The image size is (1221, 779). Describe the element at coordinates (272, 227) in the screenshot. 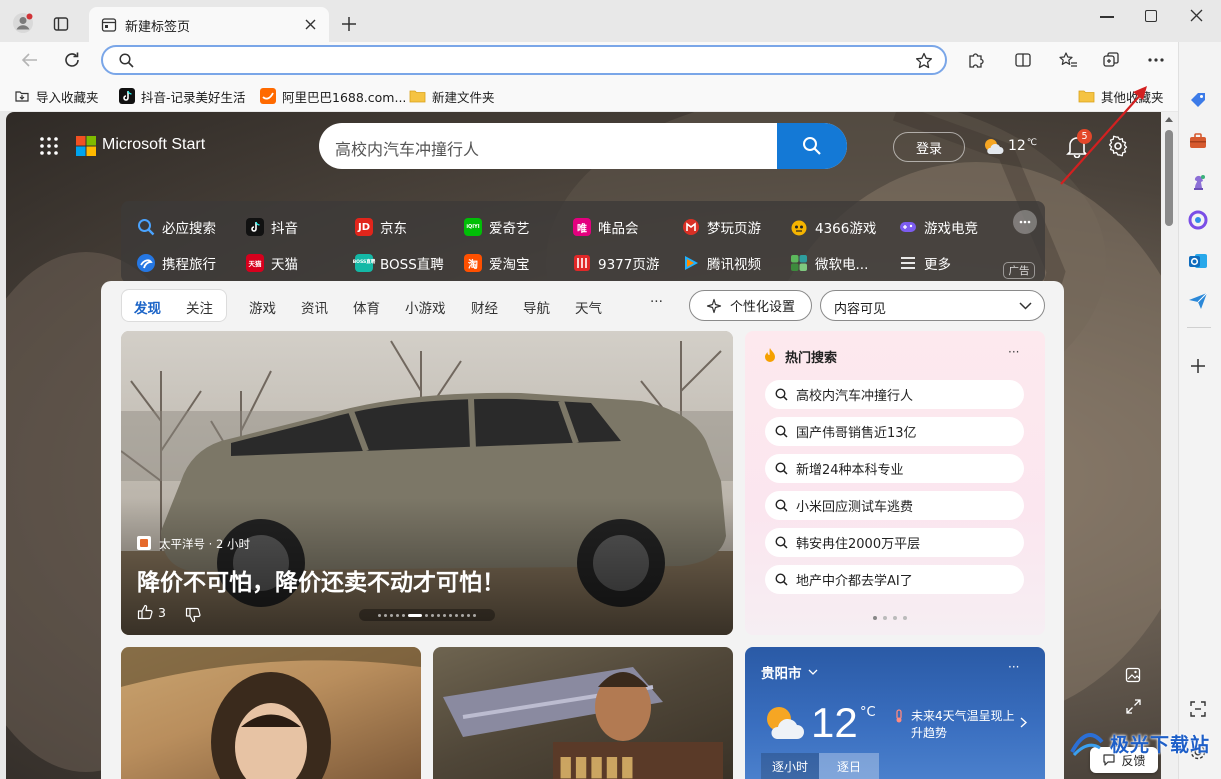

I see `quick-link-douyin: 抖音` at that location.